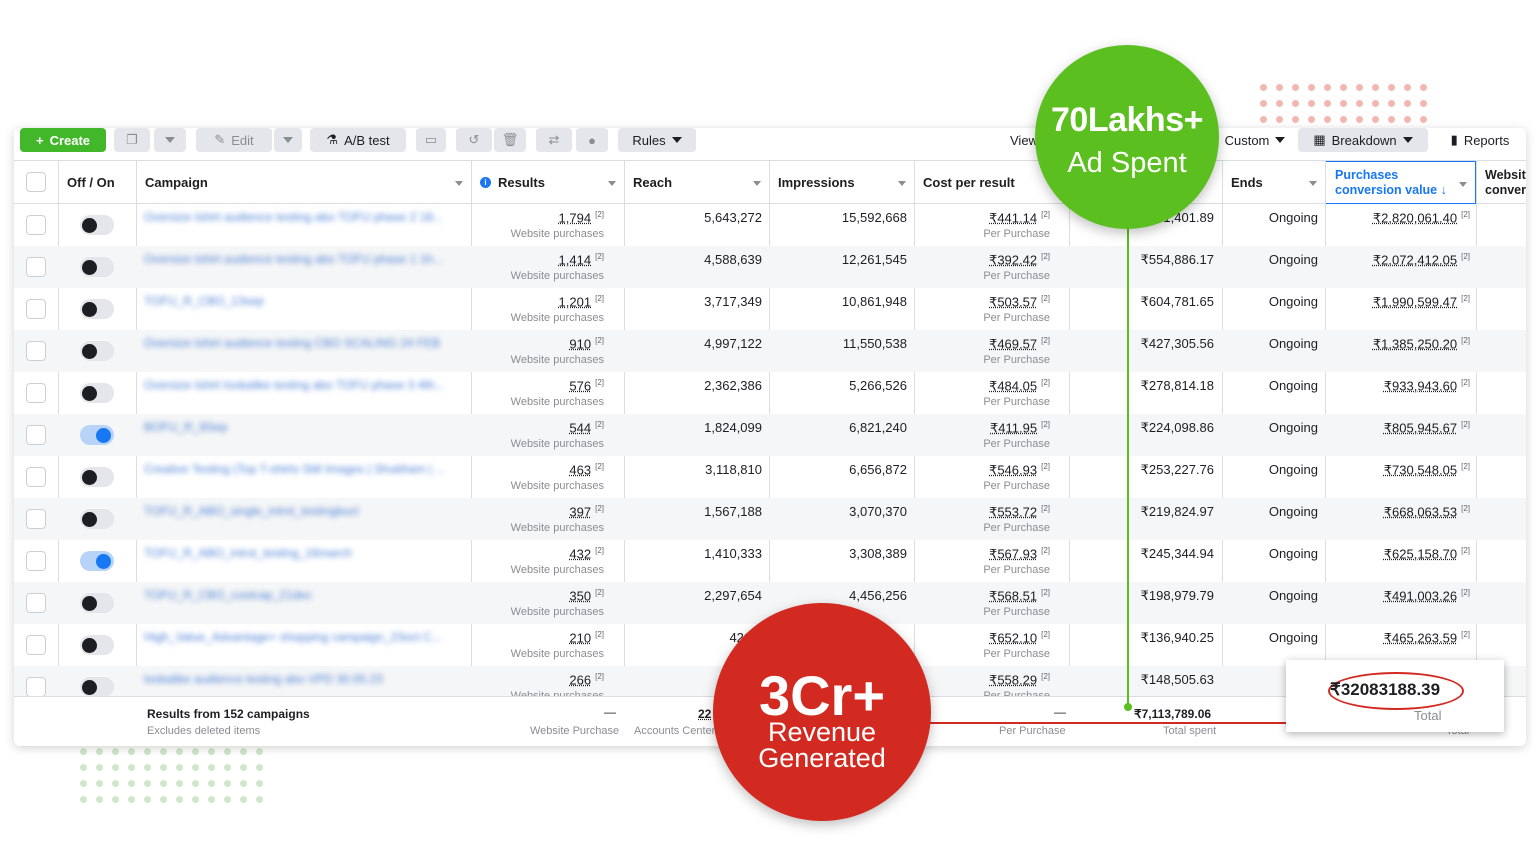 This screenshot has width=1536, height=864. I want to click on results-value: 910 [2], so click(586, 344).